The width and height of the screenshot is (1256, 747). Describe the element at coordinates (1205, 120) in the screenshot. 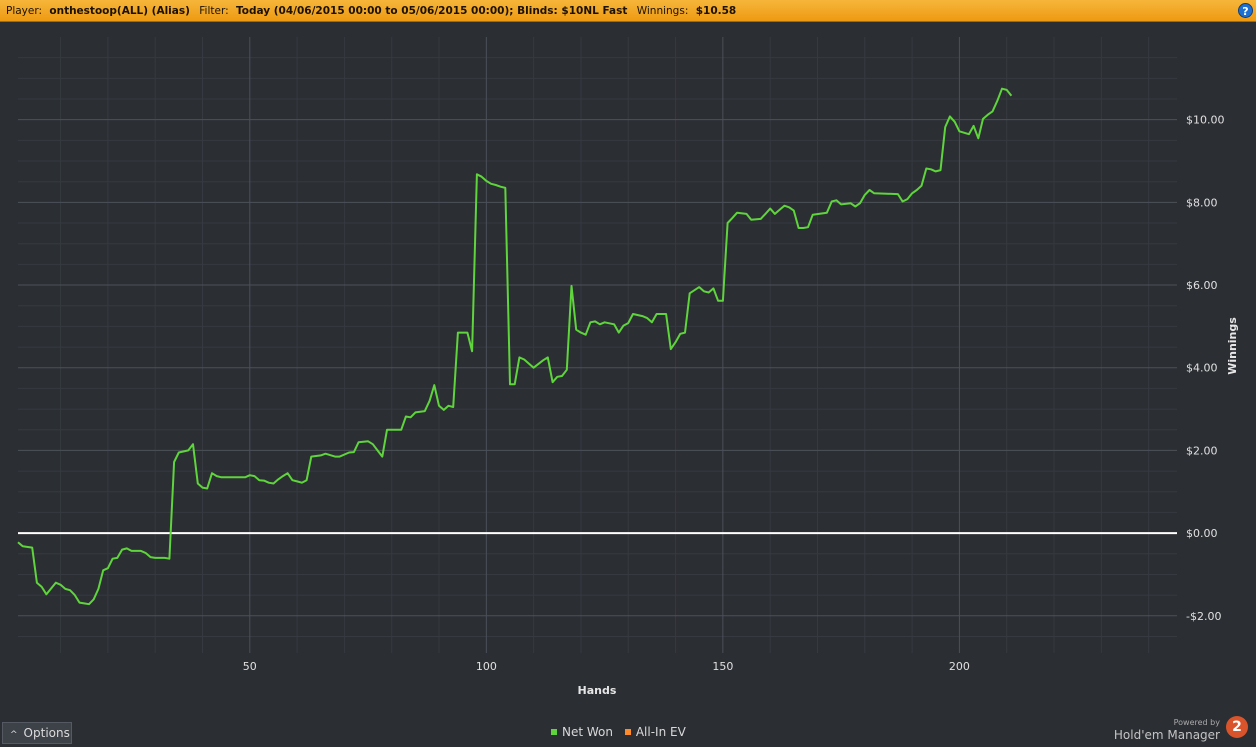

I see `y-tick-label: $10.00` at that location.